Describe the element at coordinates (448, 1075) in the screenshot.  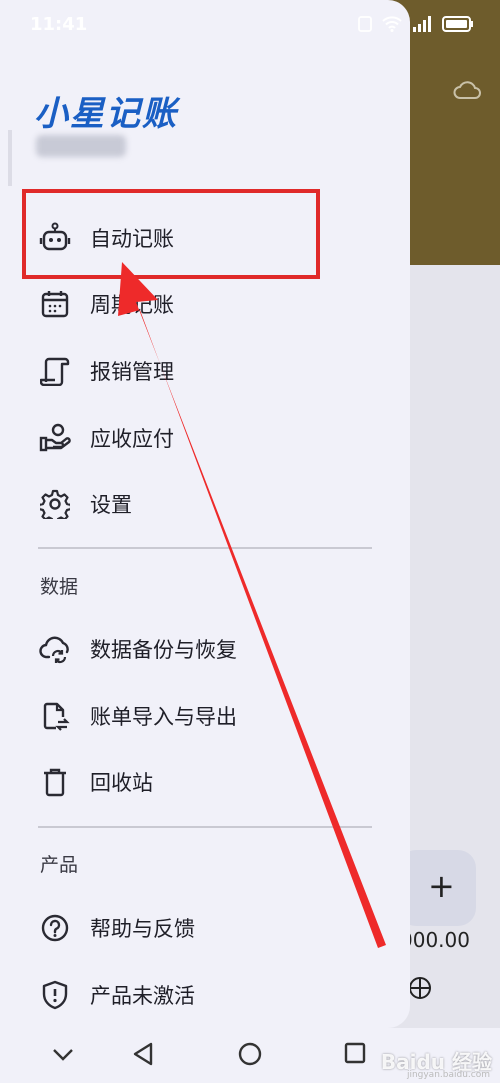
I see `watermark-url: jingyan.baidu.com` at that location.